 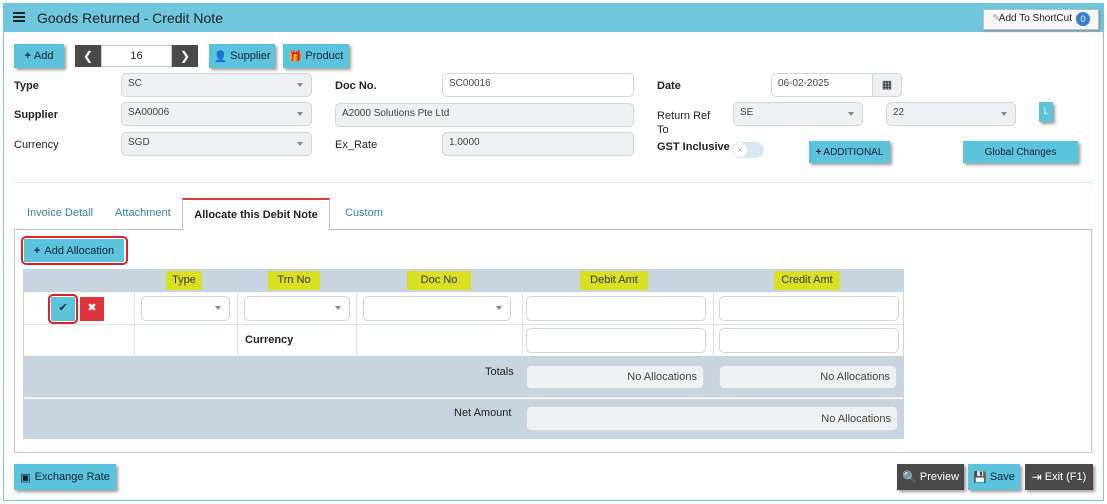 I want to click on product-button: 🎁 Product, so click(x=316, y=56).